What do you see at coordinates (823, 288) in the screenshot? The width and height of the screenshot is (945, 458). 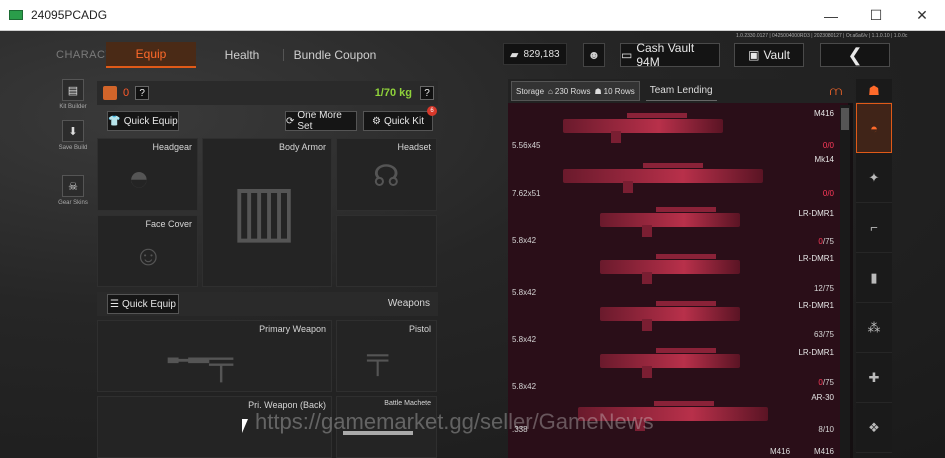 I see `item-ammo: 12/75` at bounding box center [823, 288].